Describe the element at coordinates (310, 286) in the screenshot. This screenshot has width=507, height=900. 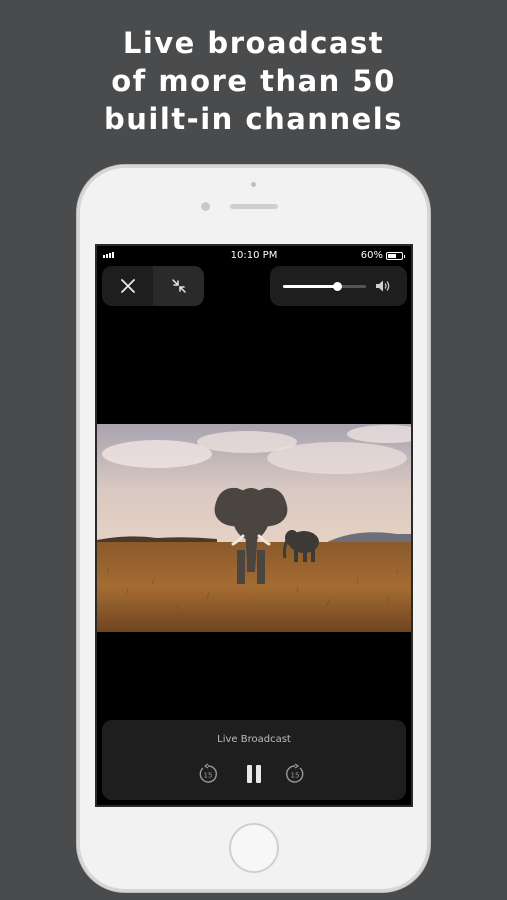
I see `volume-fill` at that location.